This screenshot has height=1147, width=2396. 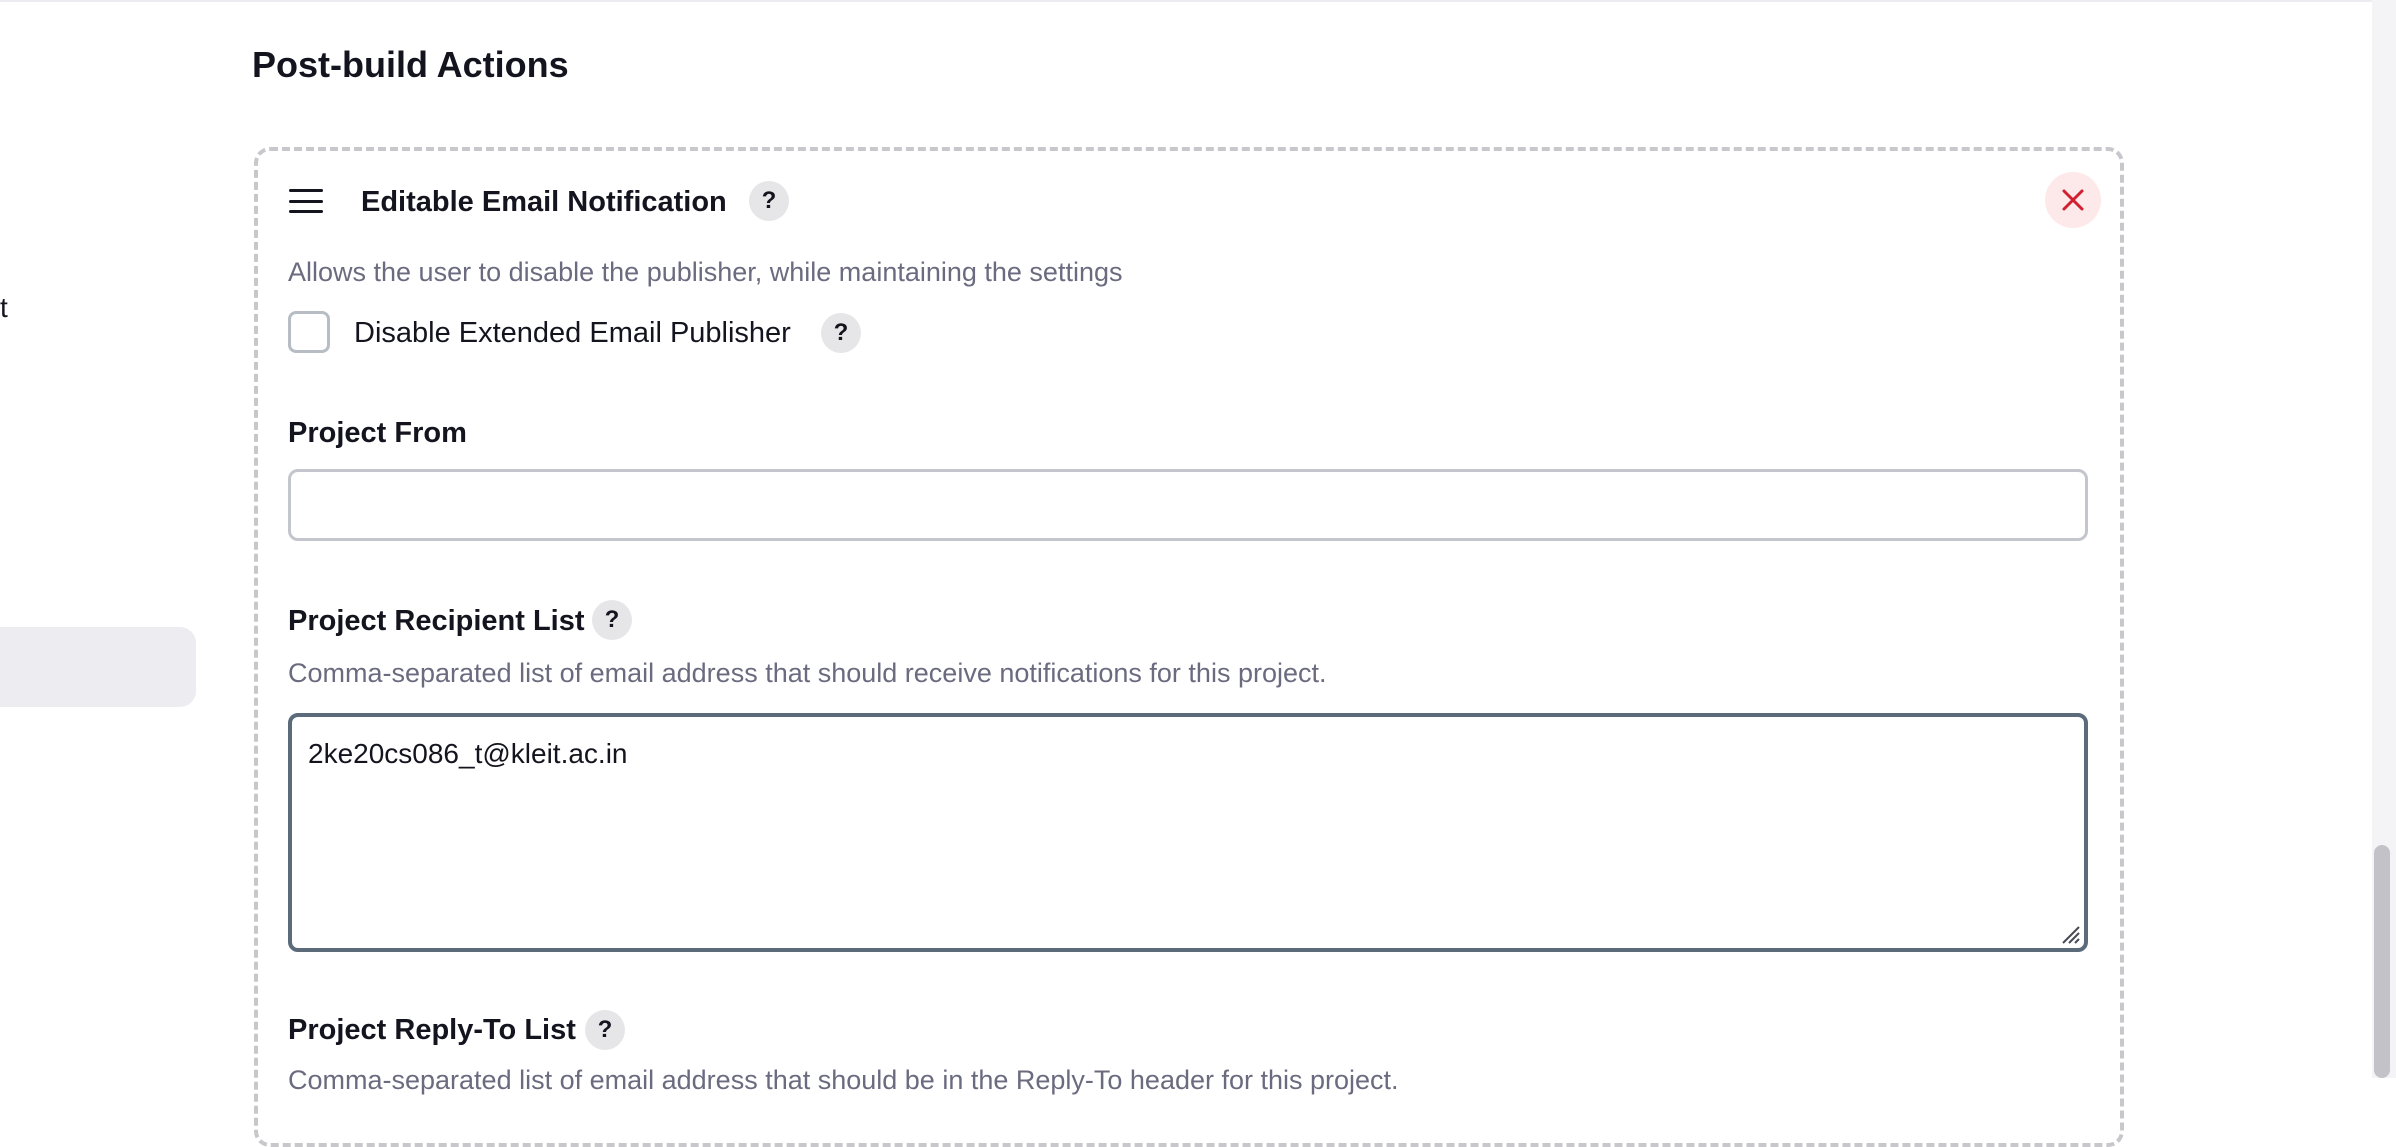 I want to click on disable-publisher-checkbox, so click(x=309, y=332).